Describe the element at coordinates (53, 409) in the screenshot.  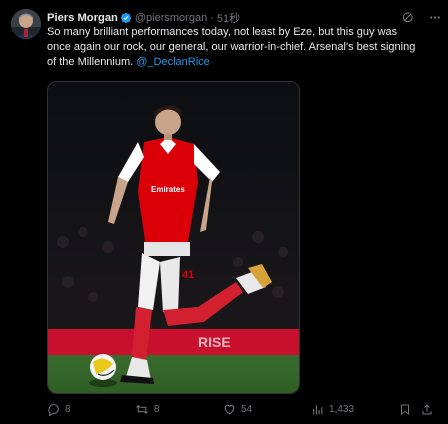
I see `reply-icon` at that location.